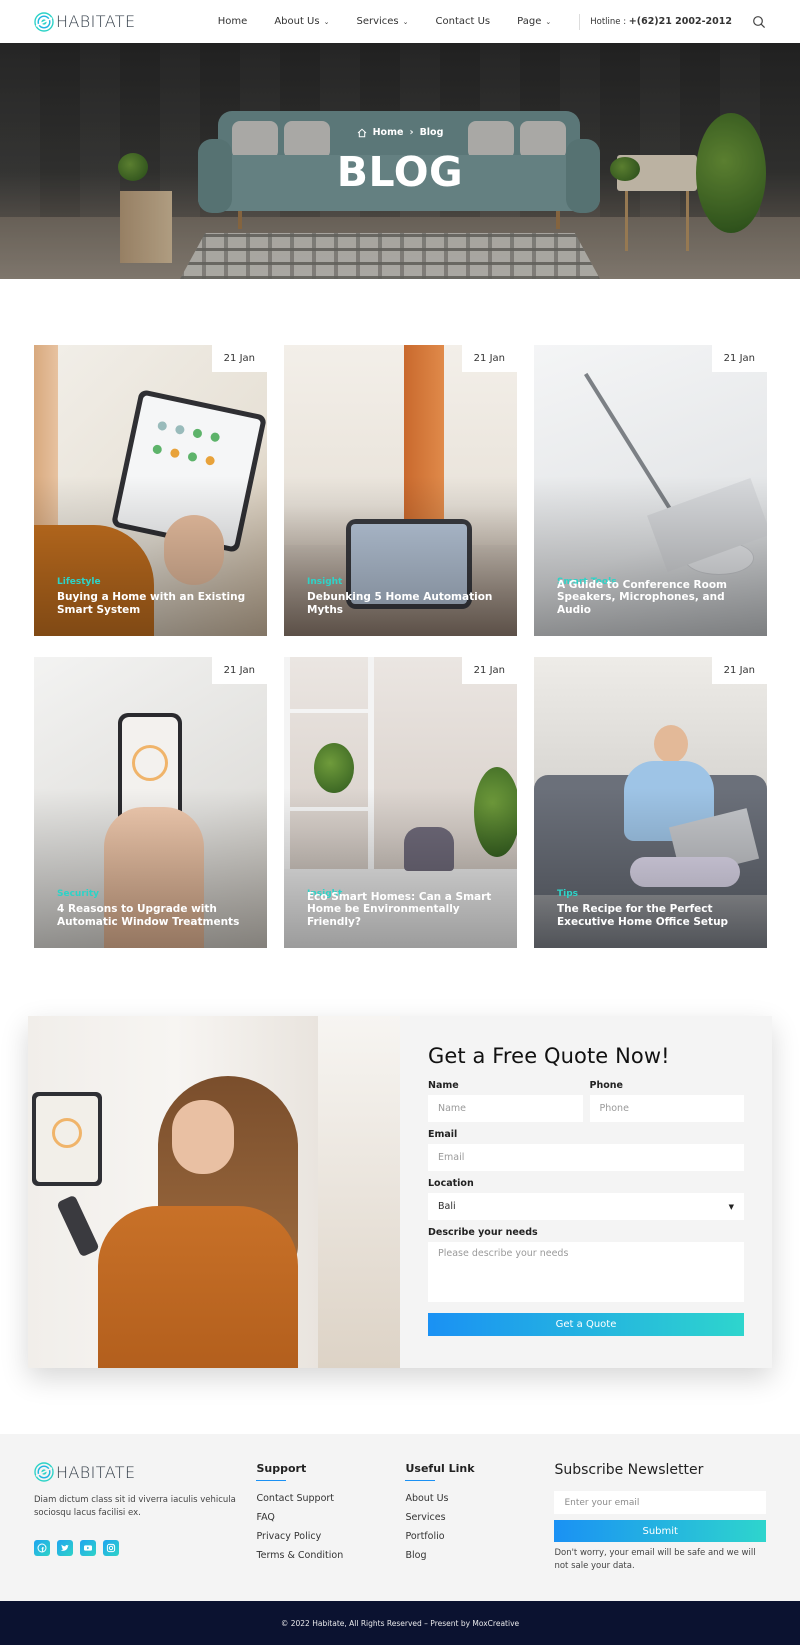 The width and height of the screenshot is (800, 1645). What do you see at coordinates (78, 1226) in the screenshot?
I see `phone-device` at bounding box center [78, 1226].